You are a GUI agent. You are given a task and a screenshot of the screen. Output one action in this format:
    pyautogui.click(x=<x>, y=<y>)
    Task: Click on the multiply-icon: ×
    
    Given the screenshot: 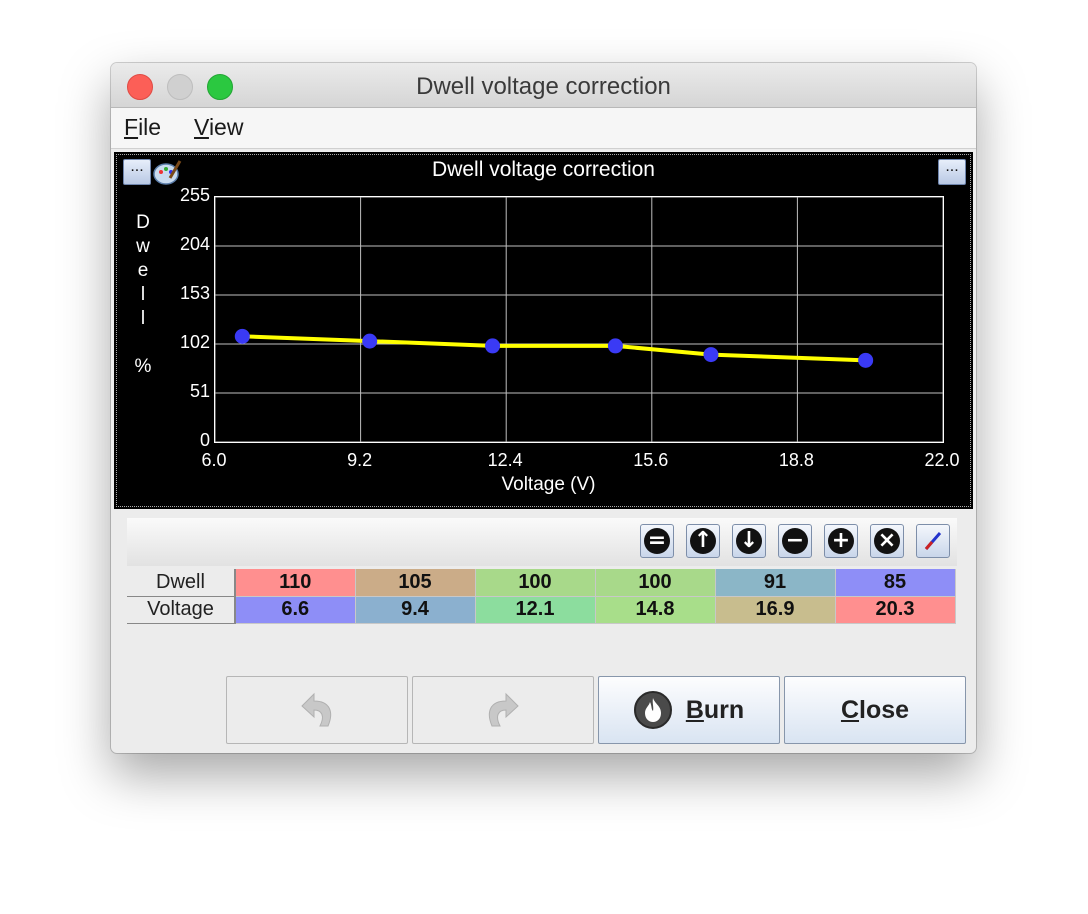 What is the action you would take?
    pyautogui.click(x=887, y=541)
    